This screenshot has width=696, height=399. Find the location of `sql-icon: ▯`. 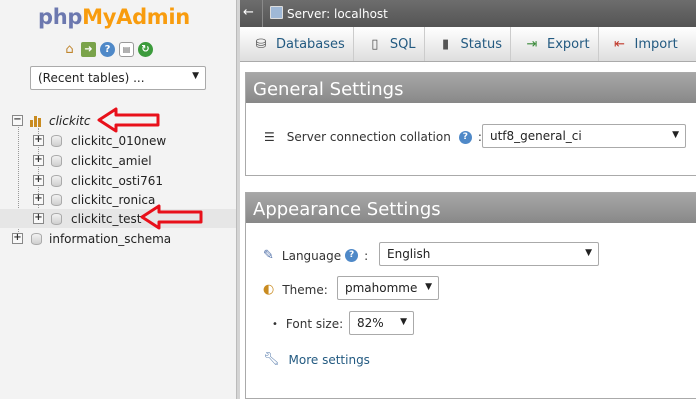

sql-icon: ▯ is located at coordinates (375, 44).